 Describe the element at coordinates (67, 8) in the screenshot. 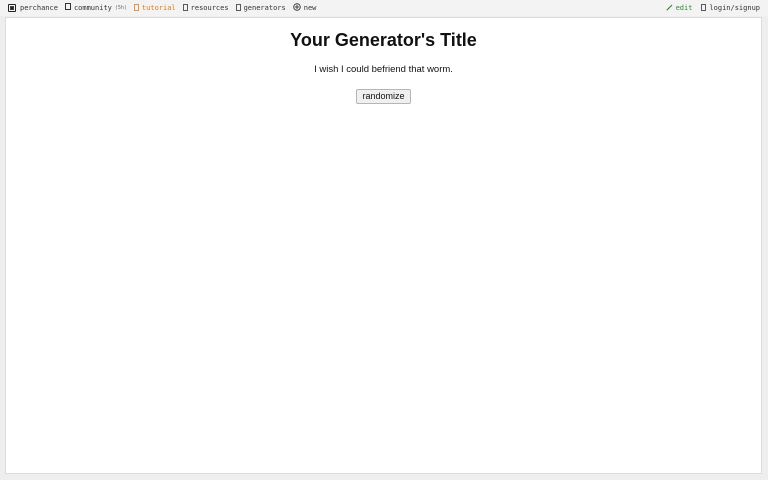

I see `chat-icon` at that location.